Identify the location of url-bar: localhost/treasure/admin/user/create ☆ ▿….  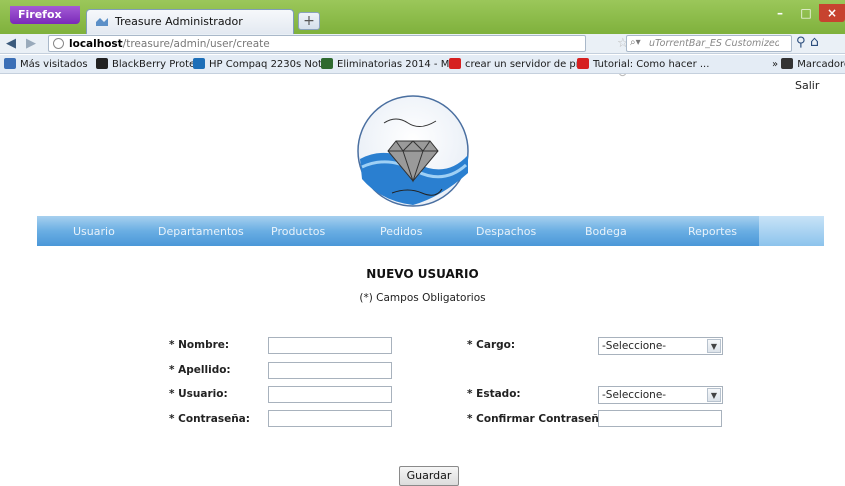
(338, 58).